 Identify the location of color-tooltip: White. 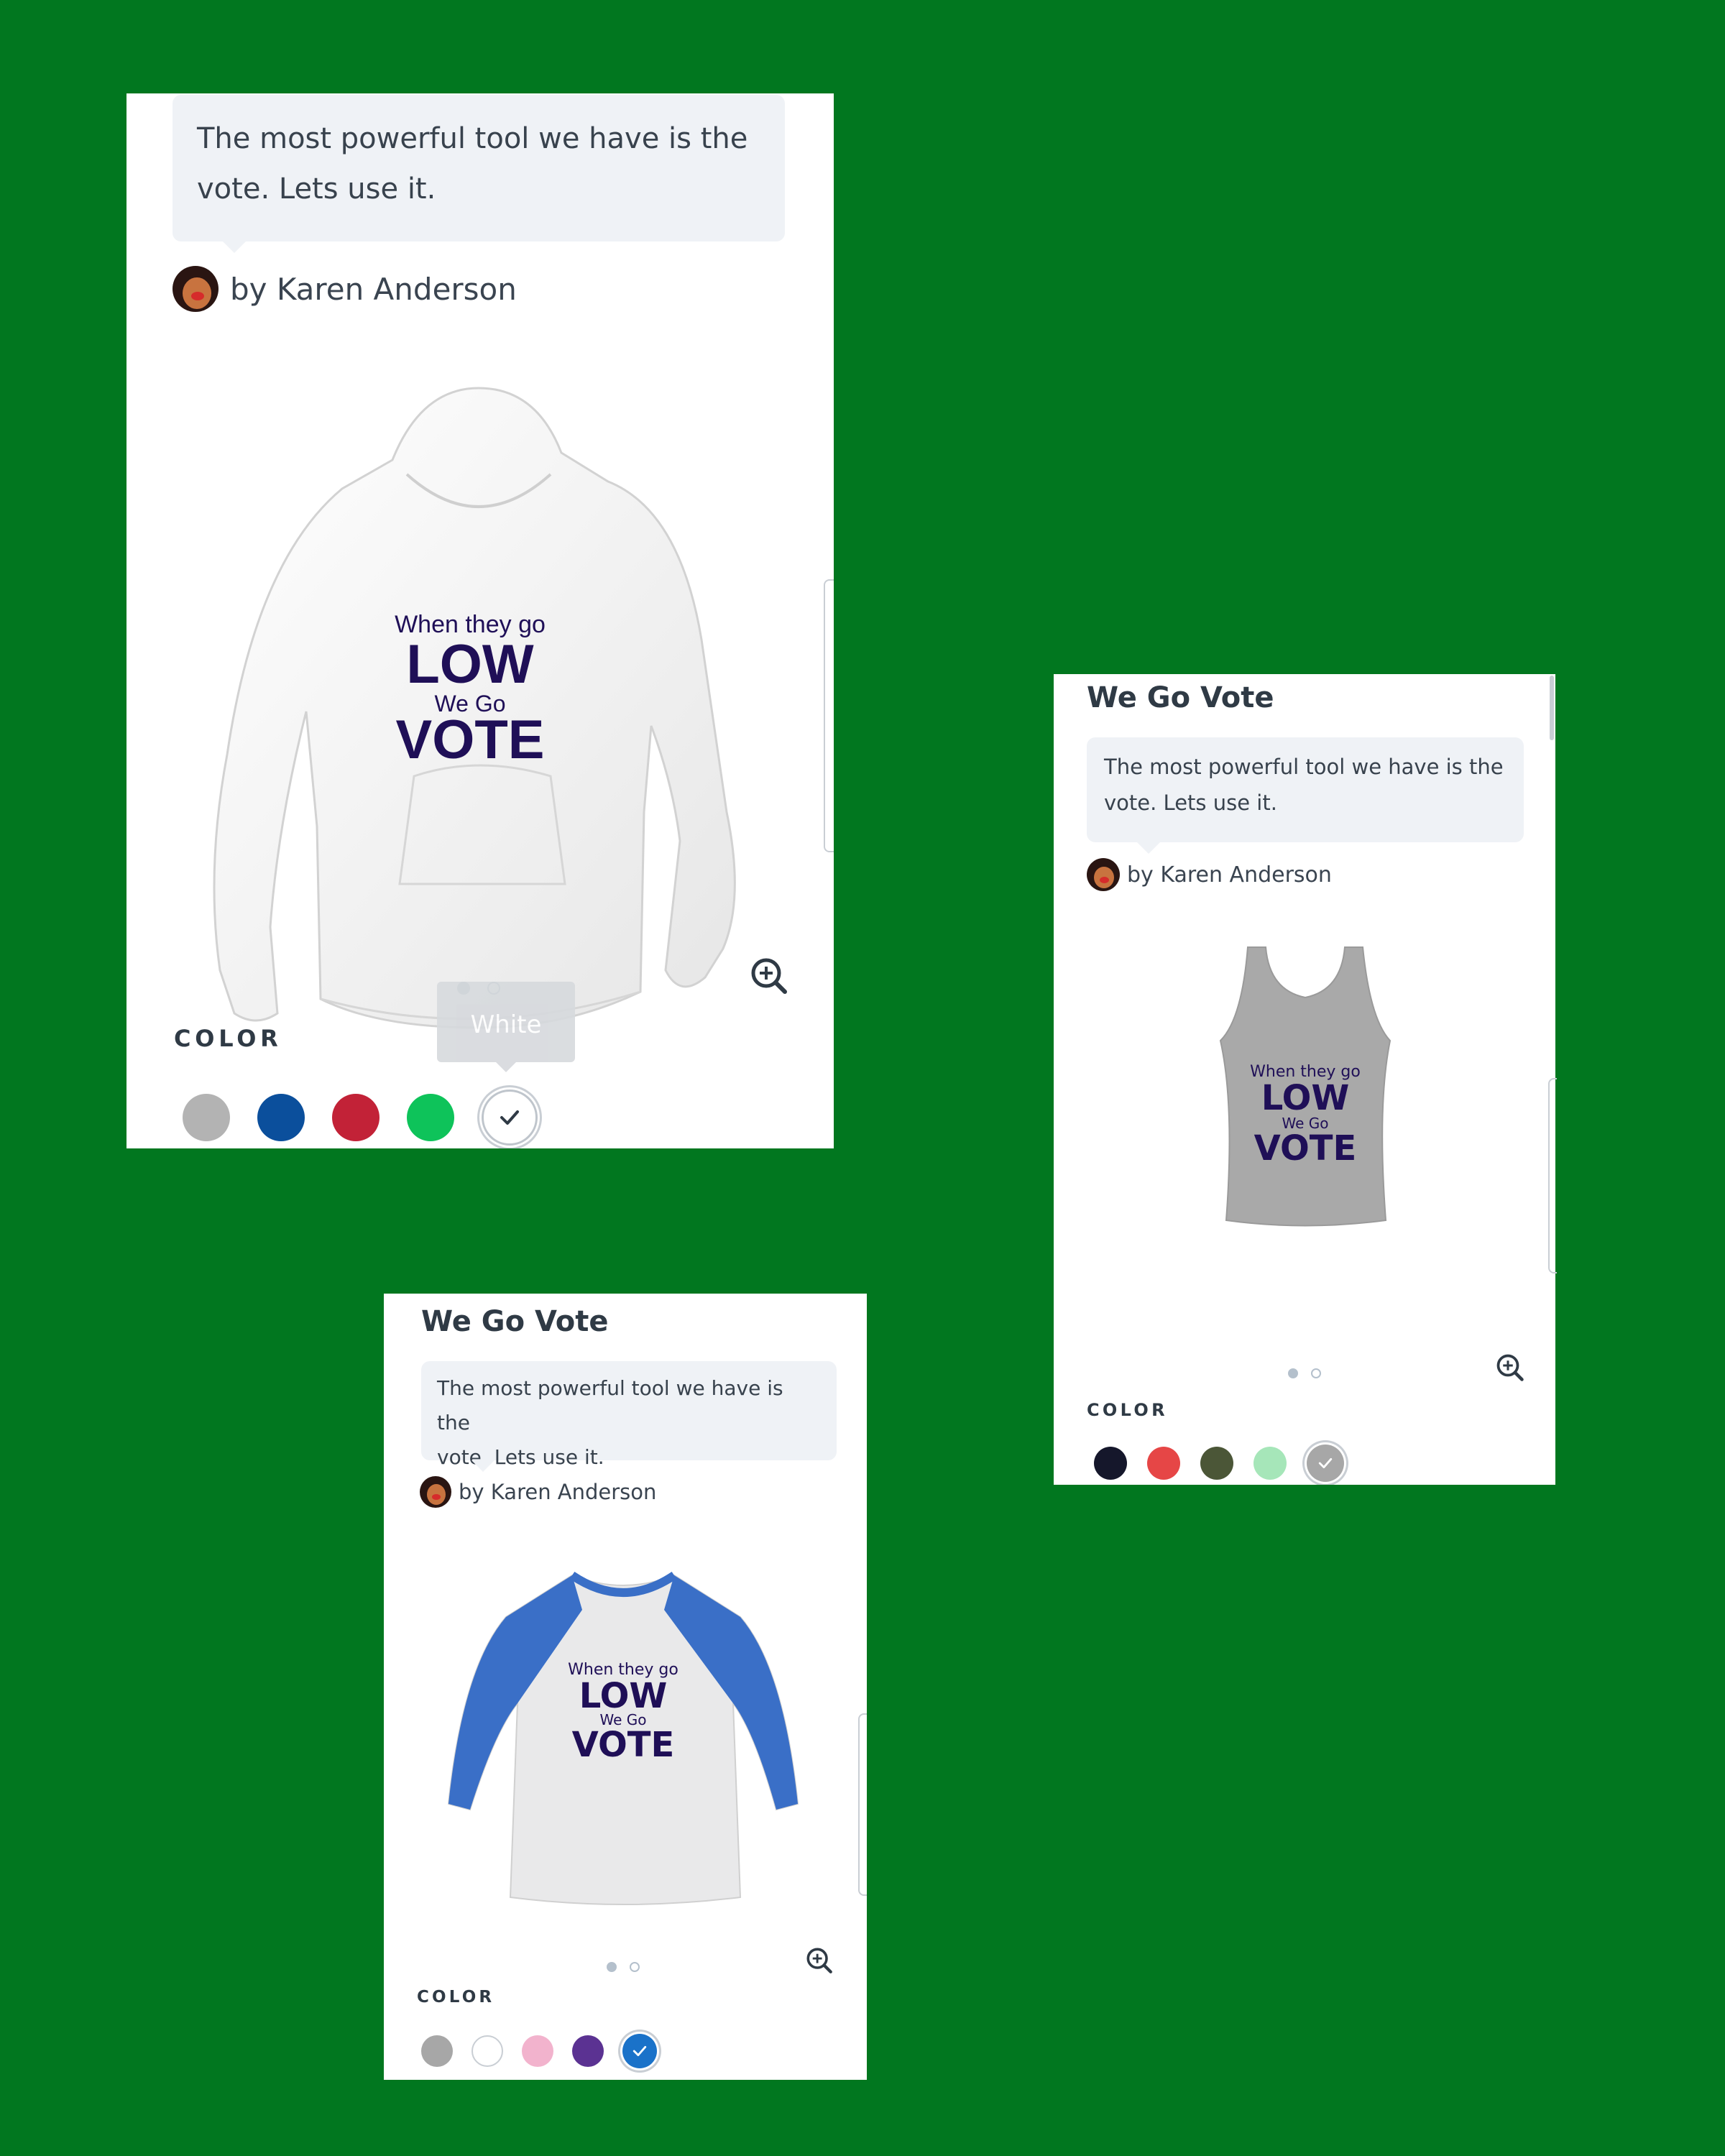
(506, 1027).